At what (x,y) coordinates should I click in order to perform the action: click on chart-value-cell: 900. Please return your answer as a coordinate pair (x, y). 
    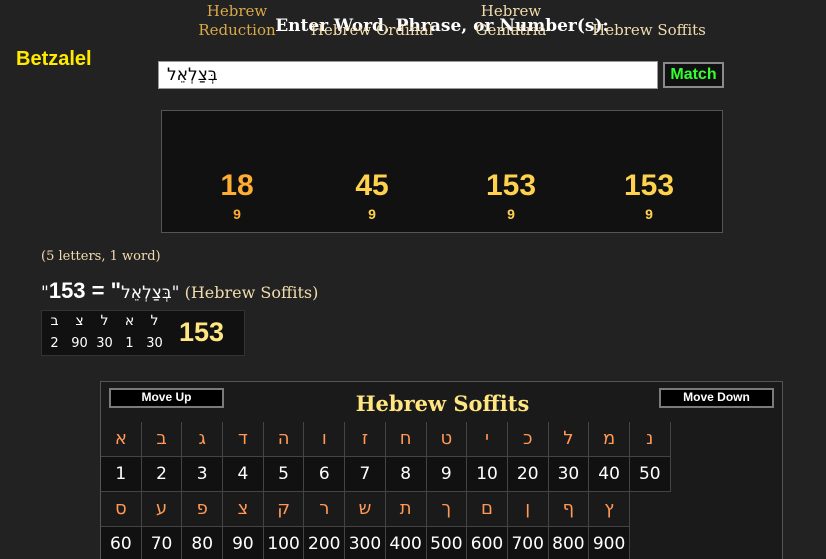
    Looking at the image, I should click on (609, 543).